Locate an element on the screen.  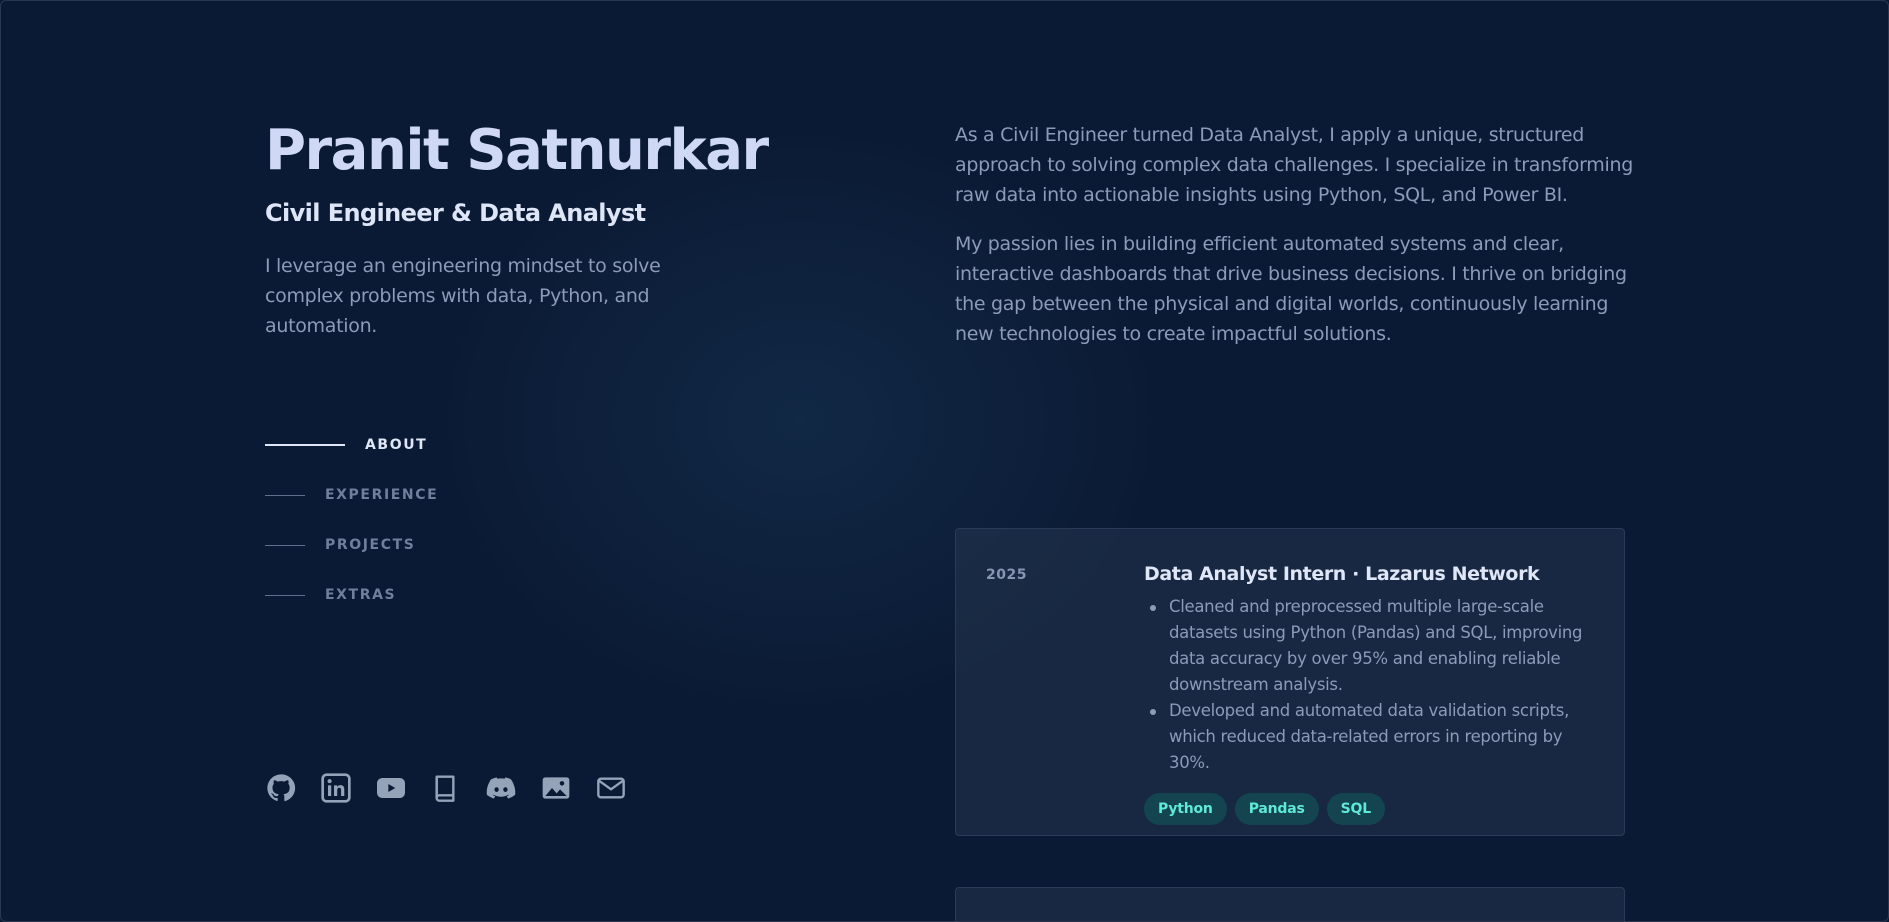
nav-item-extras: EXTRAS is located at coordinates (351, 595).